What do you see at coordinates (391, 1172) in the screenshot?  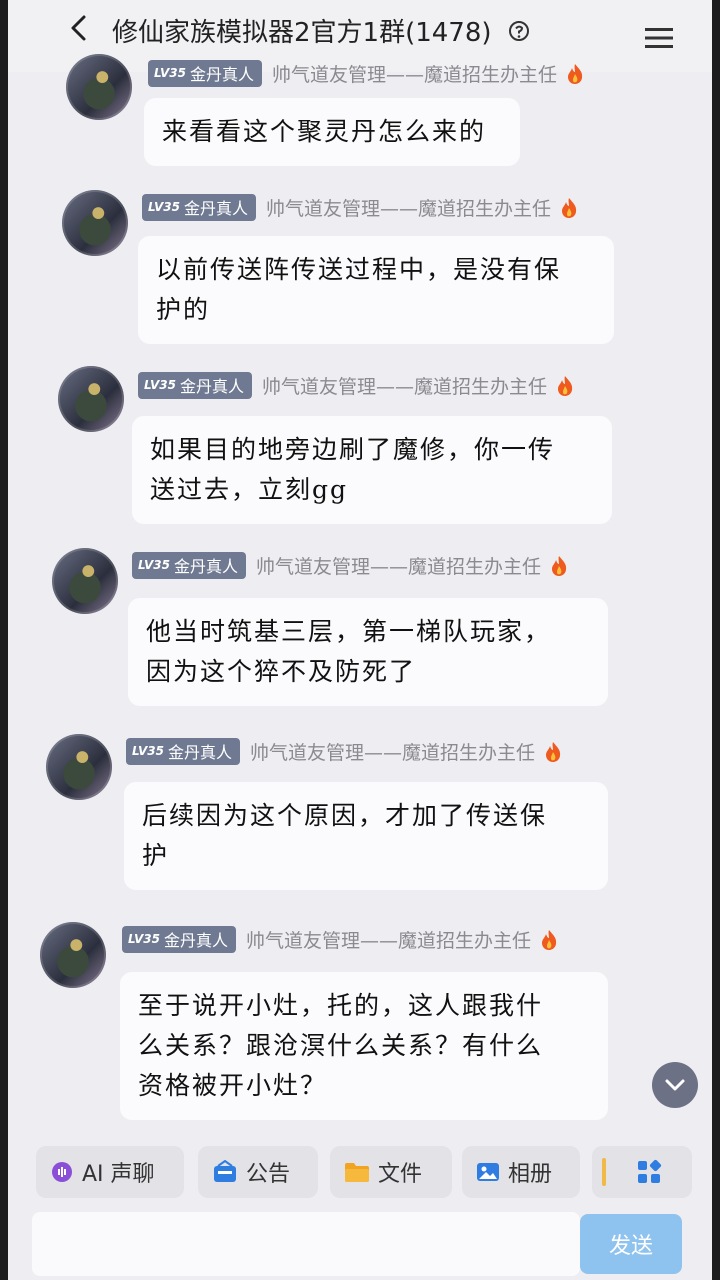 I see `tool-files: 文件` at bounding box center [391, 1172].